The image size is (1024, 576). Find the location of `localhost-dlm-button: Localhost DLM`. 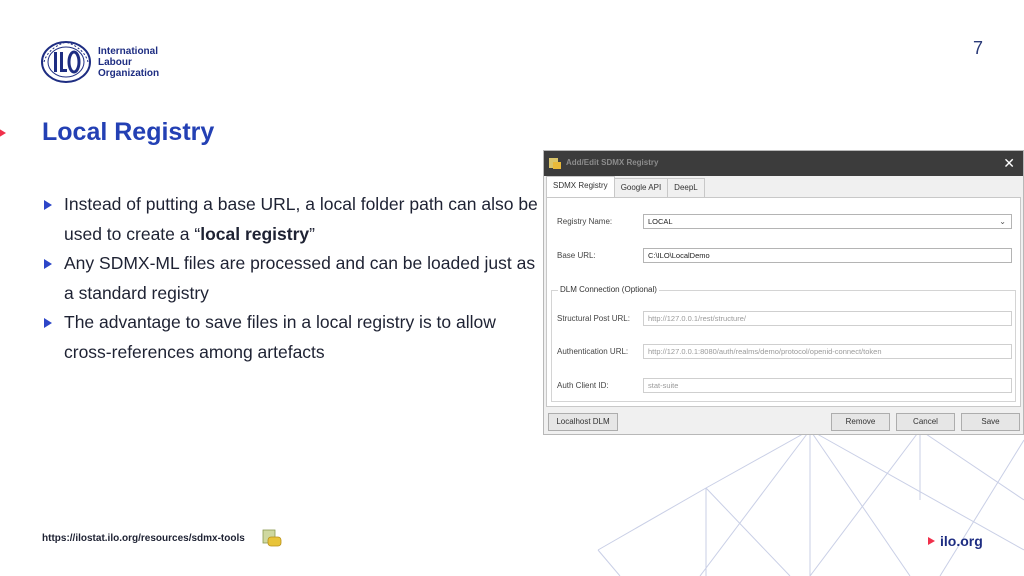

localhost-dlm-button: Localhost DLM is located at coordinates (583, 422).